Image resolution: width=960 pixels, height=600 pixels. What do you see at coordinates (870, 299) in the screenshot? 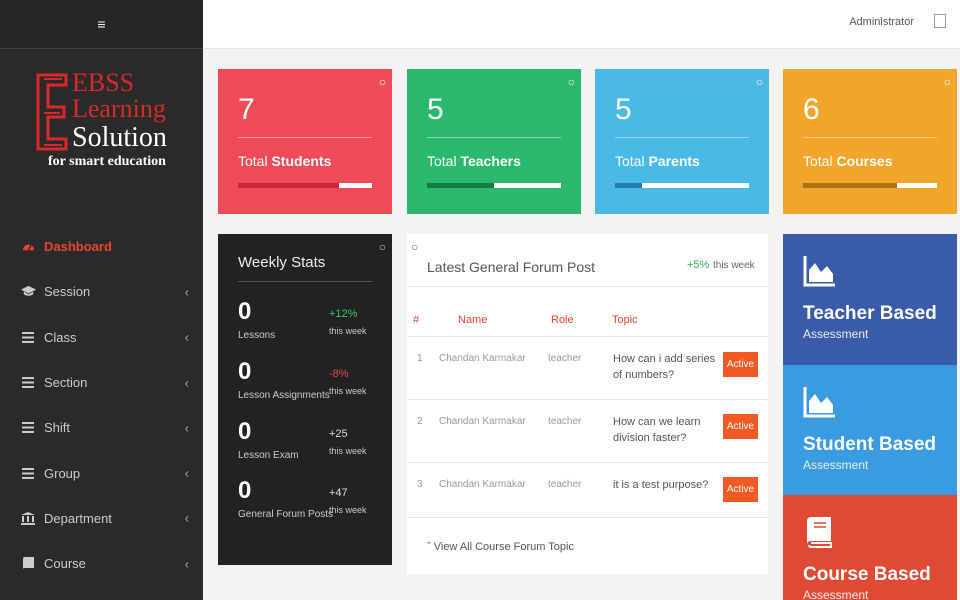
I see `teacher-assessment-panel: Teacher Based Assessment` at bounding box center [870, 299].